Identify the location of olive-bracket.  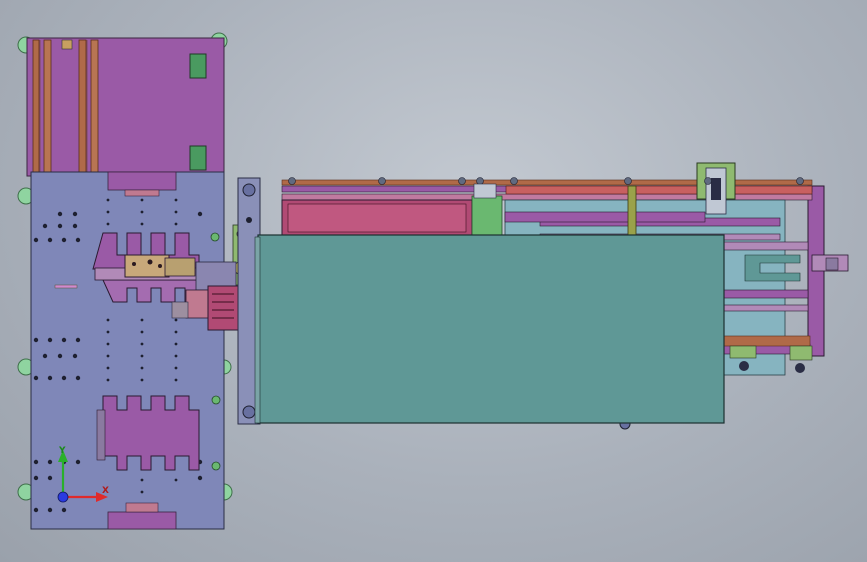
(632, 212).